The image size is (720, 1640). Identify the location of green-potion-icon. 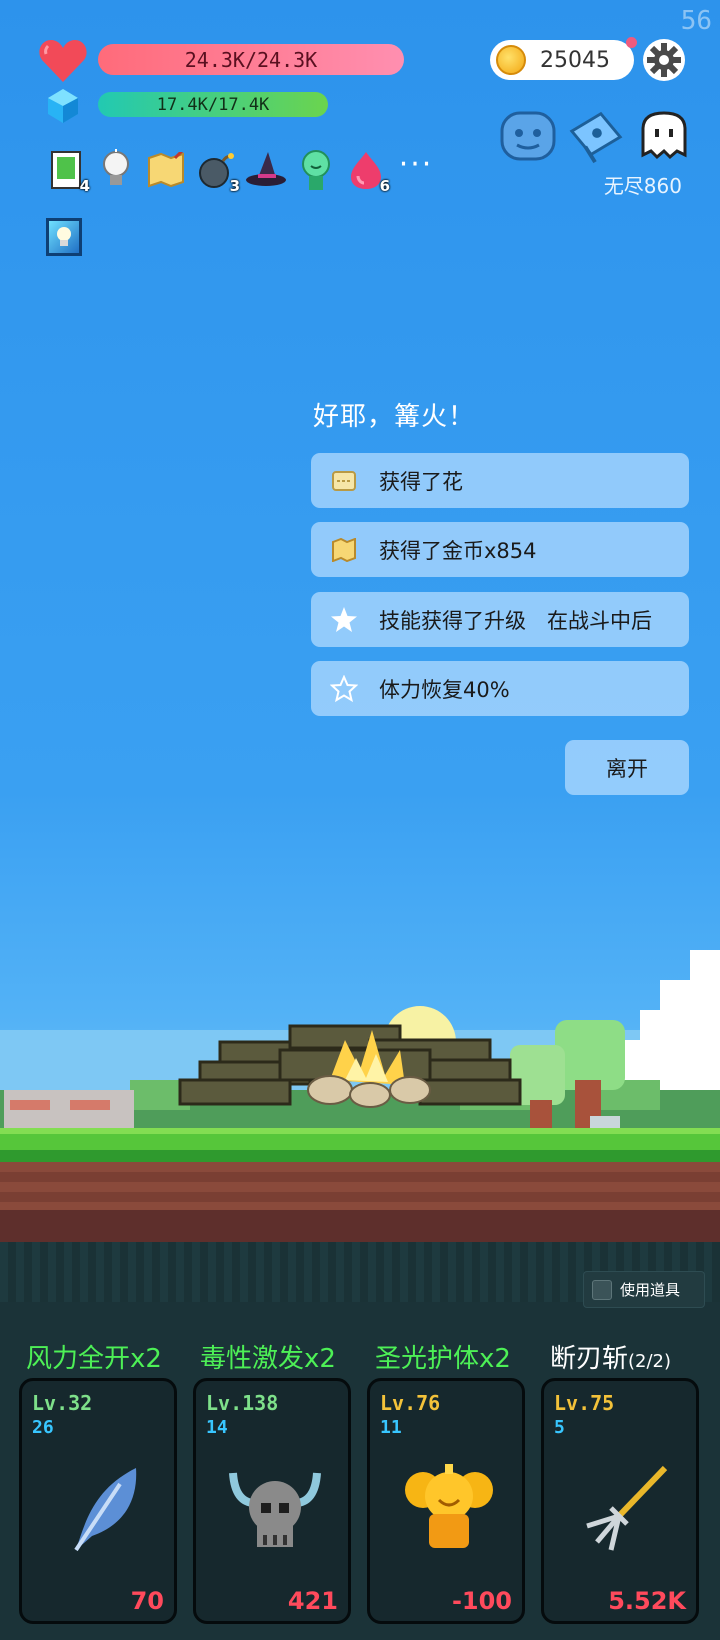
(316, 170).